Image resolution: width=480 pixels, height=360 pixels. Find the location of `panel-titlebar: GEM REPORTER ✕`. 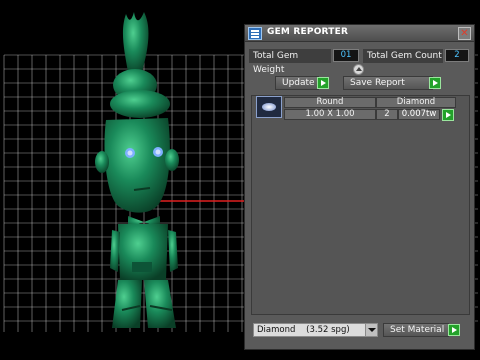

panel-titlebar: GEM REPORTER ✕ is located at coordinates (359, 33).